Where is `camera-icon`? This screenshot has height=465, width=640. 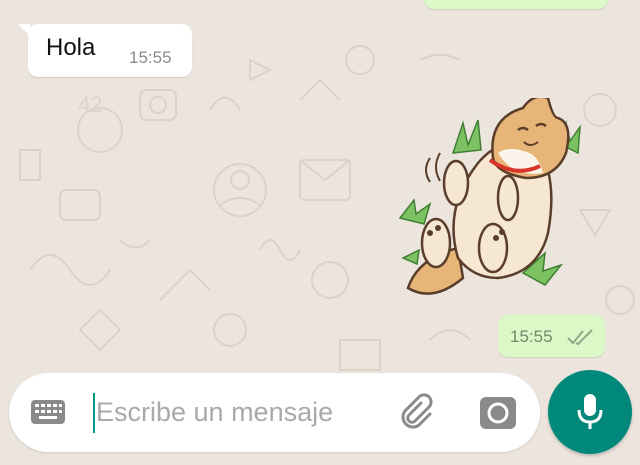 camera-icon is located at coordinates (498, 412).